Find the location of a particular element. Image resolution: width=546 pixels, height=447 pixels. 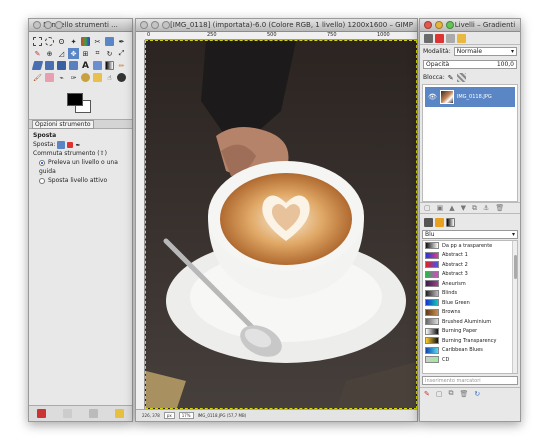

horizontal-ruler: 0 250 500 750 1000 is located at coordinates (281, 36).